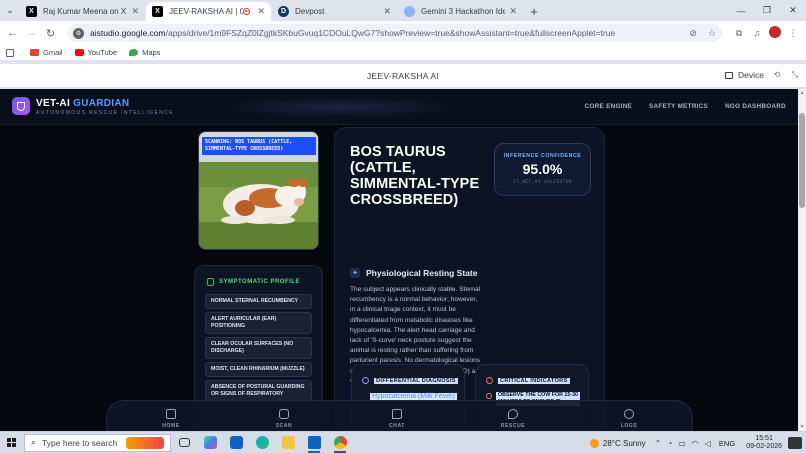 The image size is (806, 453). What do you see at coordinates (764, 443) in the screenshot?
I see `taskbar-clock: 15:51 09-02-2026` at bounding box center [764, 443].